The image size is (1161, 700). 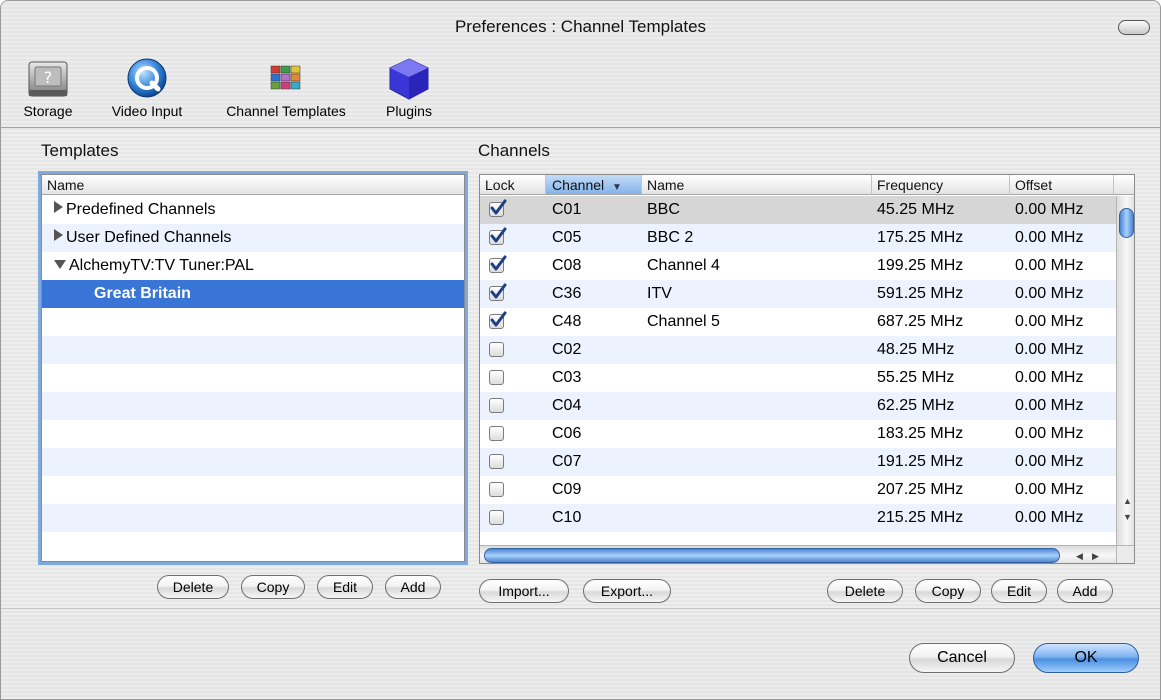 I want to click on channel-row: C08 Channel 4 199.25 MHz 0.00 MHz, so click(x=798, y=266).